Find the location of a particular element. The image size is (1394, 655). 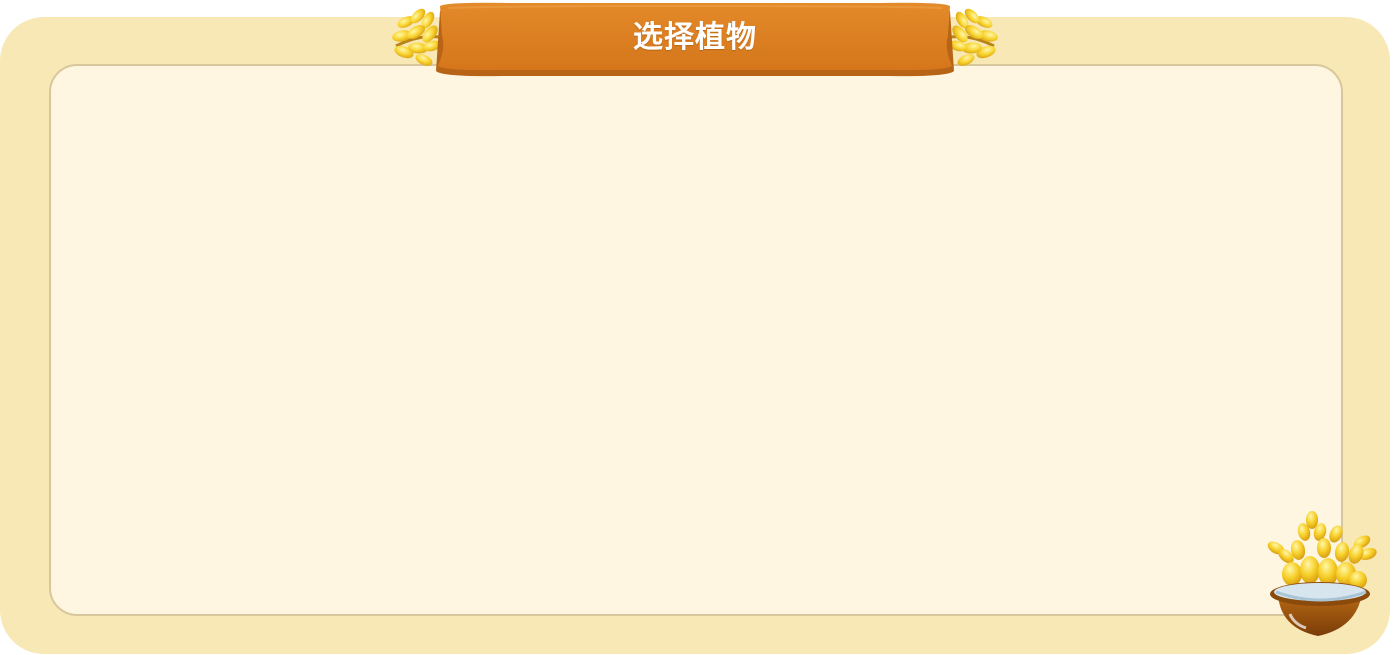

dialog-title: 选择植物 is located at coordinates (695, 37).